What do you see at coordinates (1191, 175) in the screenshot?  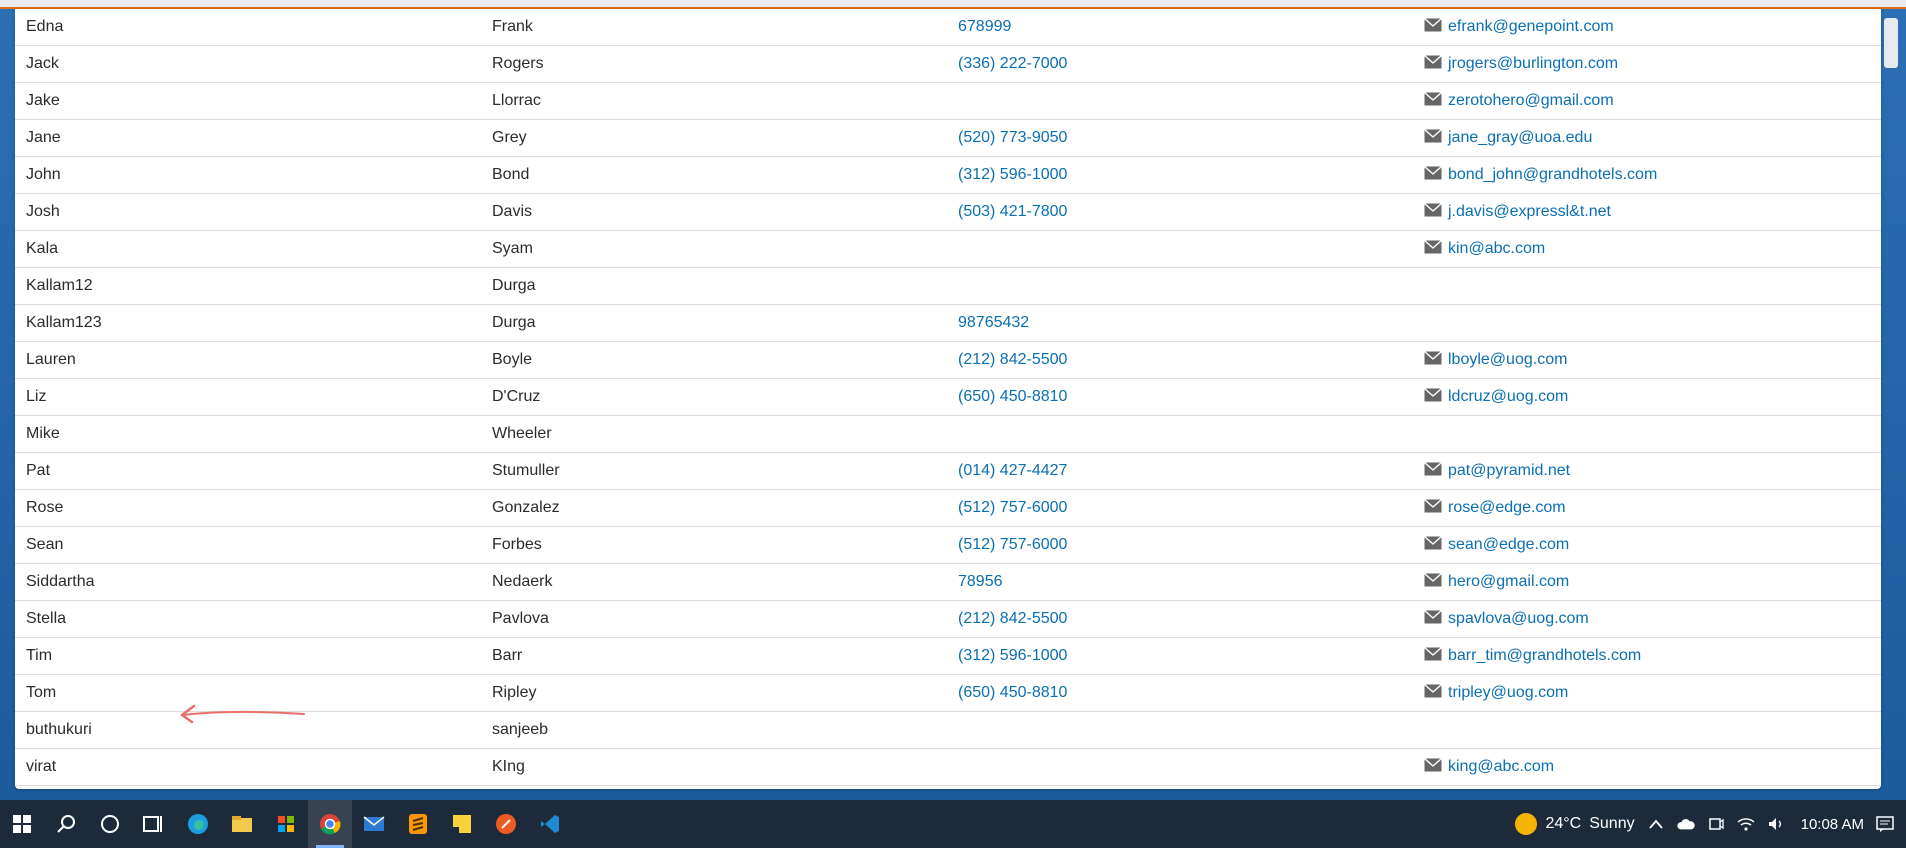 I see `phone-cell: (312) 596-1000` at bounding box center [1191, 175].